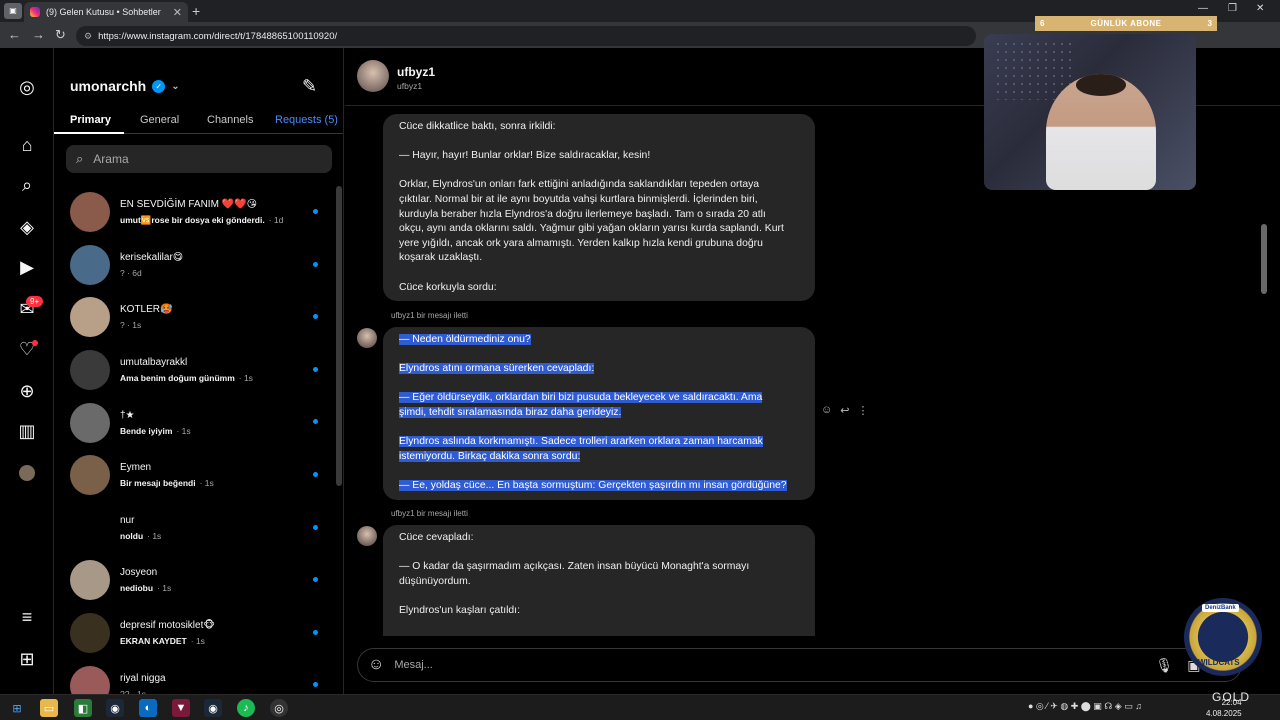 The height and width of the screenshot is (720, 1280). What do you see at coordinates (35, 12) in the screenshot?
I see `instagram-favicon-icon` at bounding box center [35, 12].